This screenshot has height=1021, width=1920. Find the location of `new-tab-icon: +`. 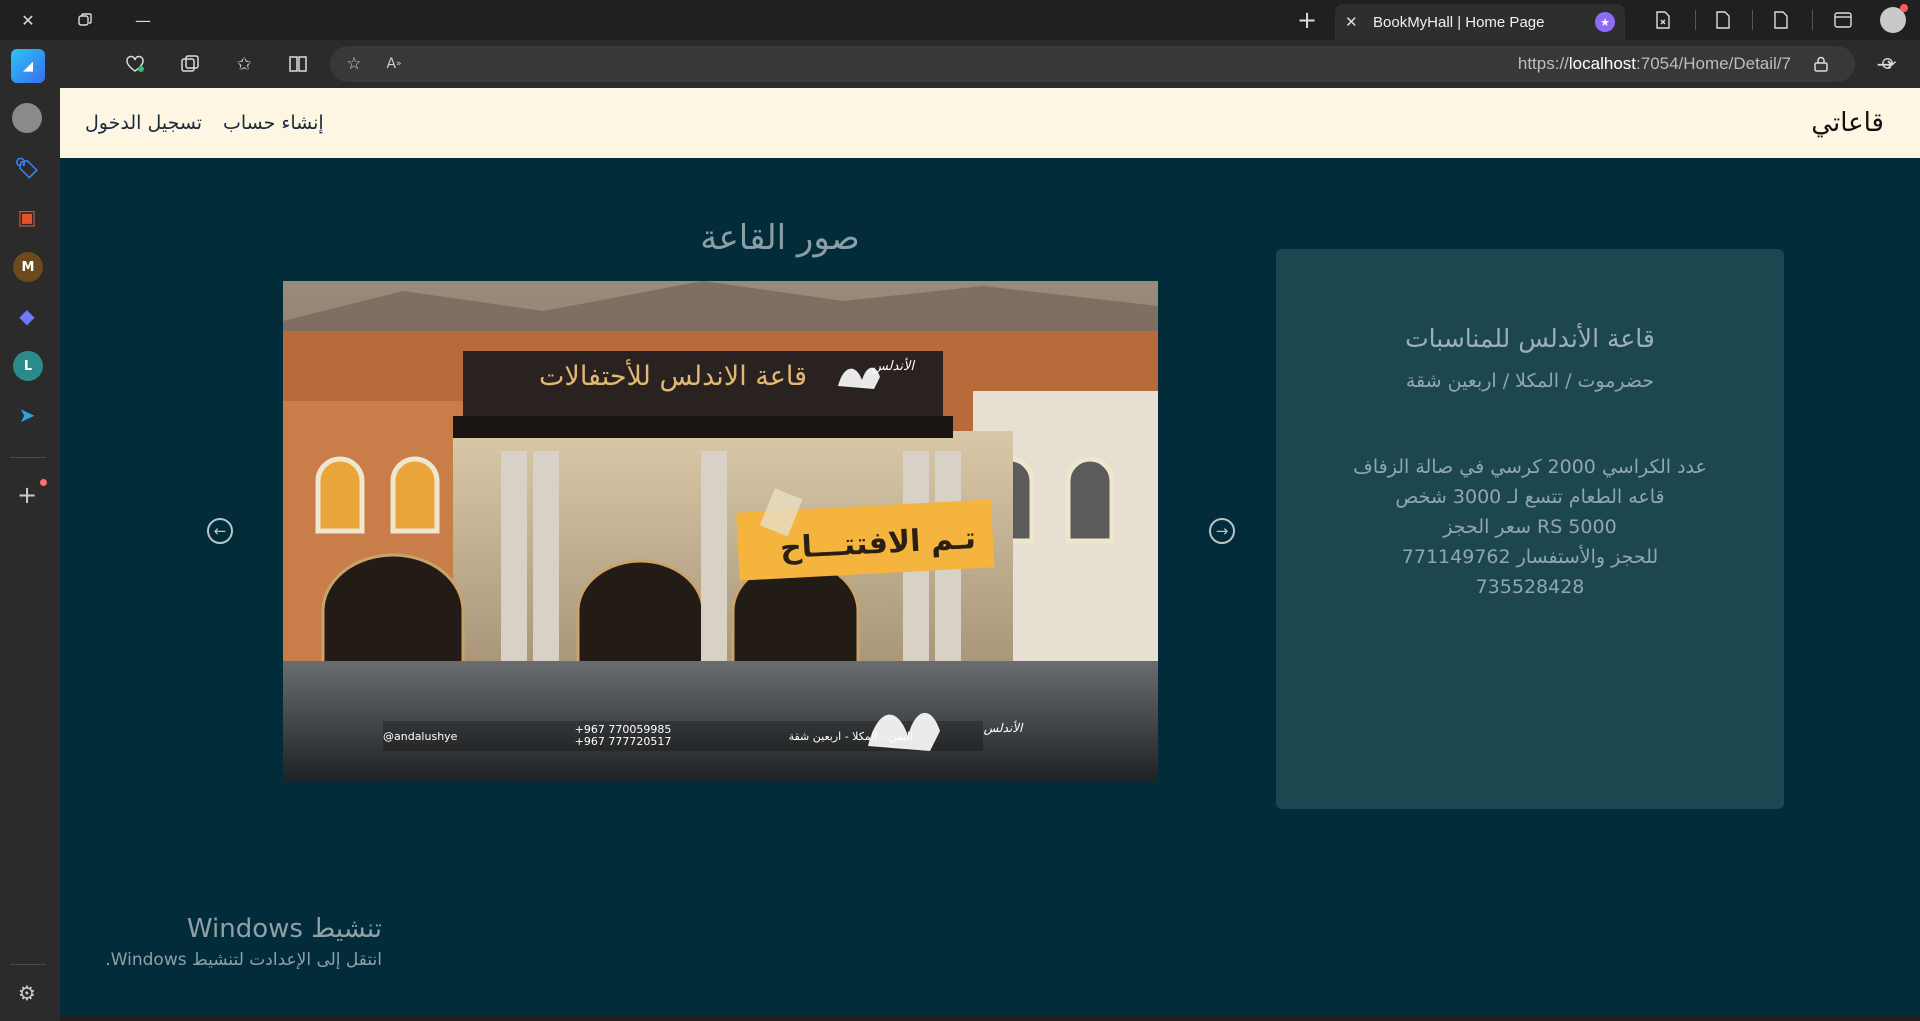

new-tab-icon: + is located at coordinates (1307, 20).